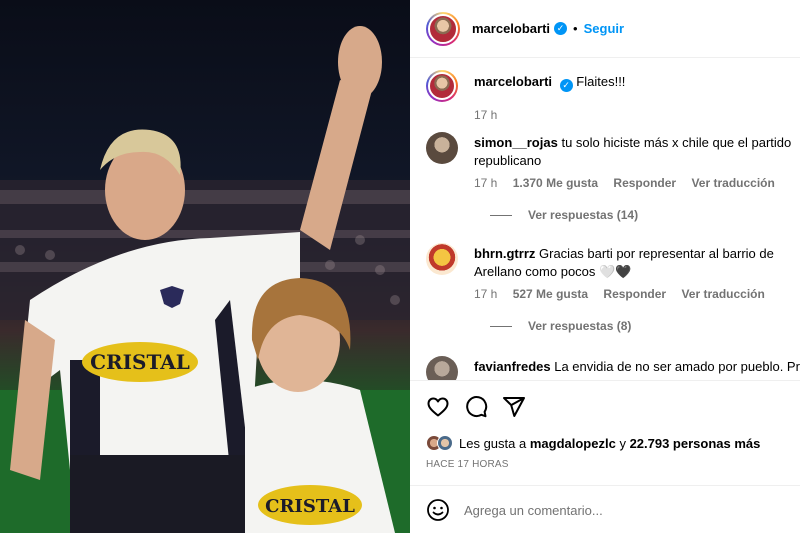  What do you see at coordinates (580, 326) in the screenshot?
I see `view-replies-label: Ver respuestas (8)` at bounding box center [580, 326].